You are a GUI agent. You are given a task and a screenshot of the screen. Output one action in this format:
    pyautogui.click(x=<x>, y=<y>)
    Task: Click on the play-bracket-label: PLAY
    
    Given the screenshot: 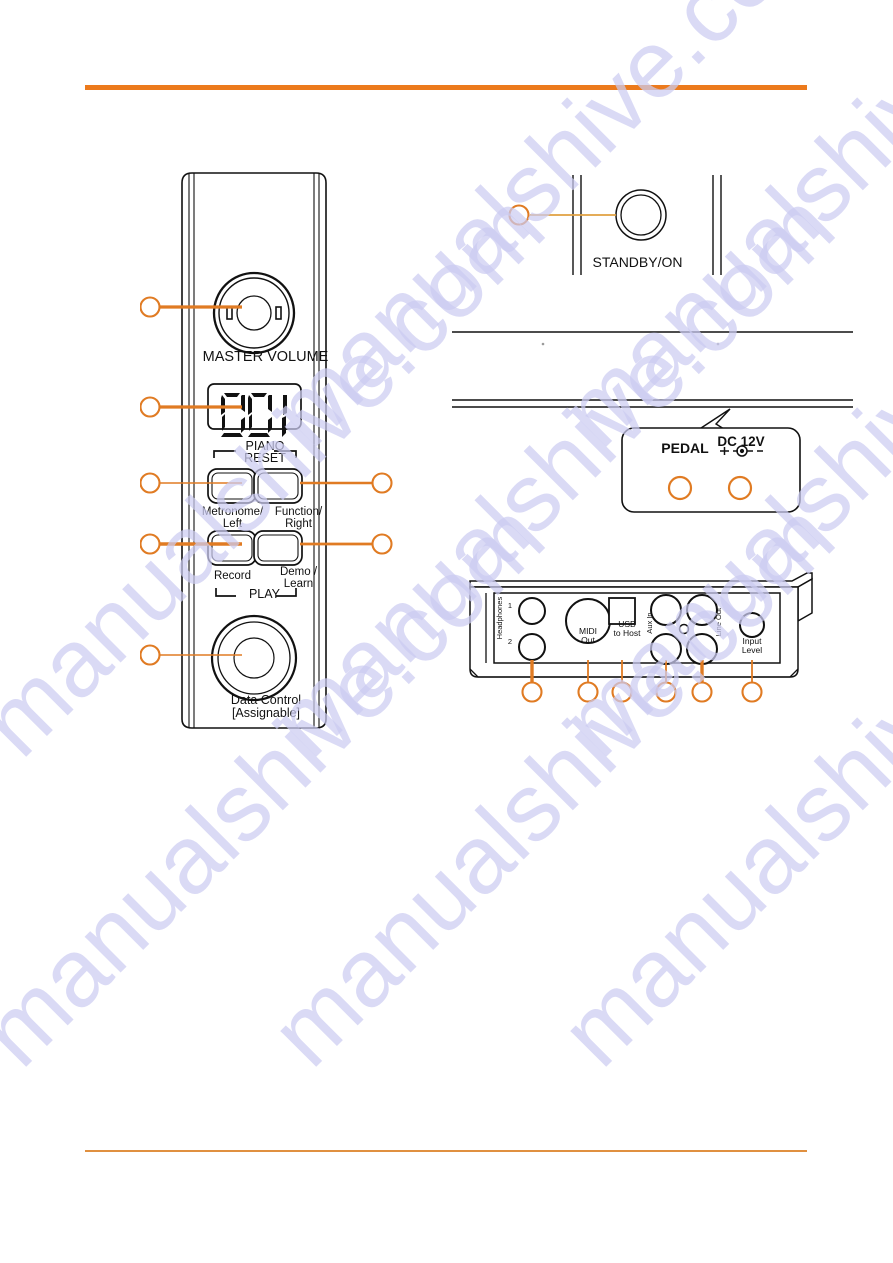 What is the action you would take?
    pyautogui.click(x=264, y=594)
    